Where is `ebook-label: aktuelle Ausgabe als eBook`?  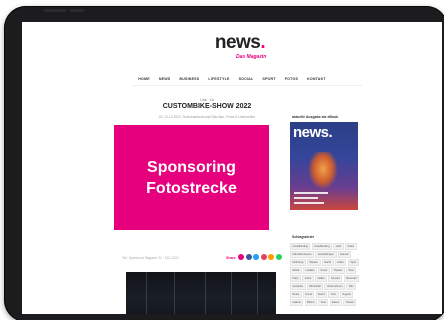 ebook-label: aktuelle Ausgabe als eBook is located at coordinates (315, 117).